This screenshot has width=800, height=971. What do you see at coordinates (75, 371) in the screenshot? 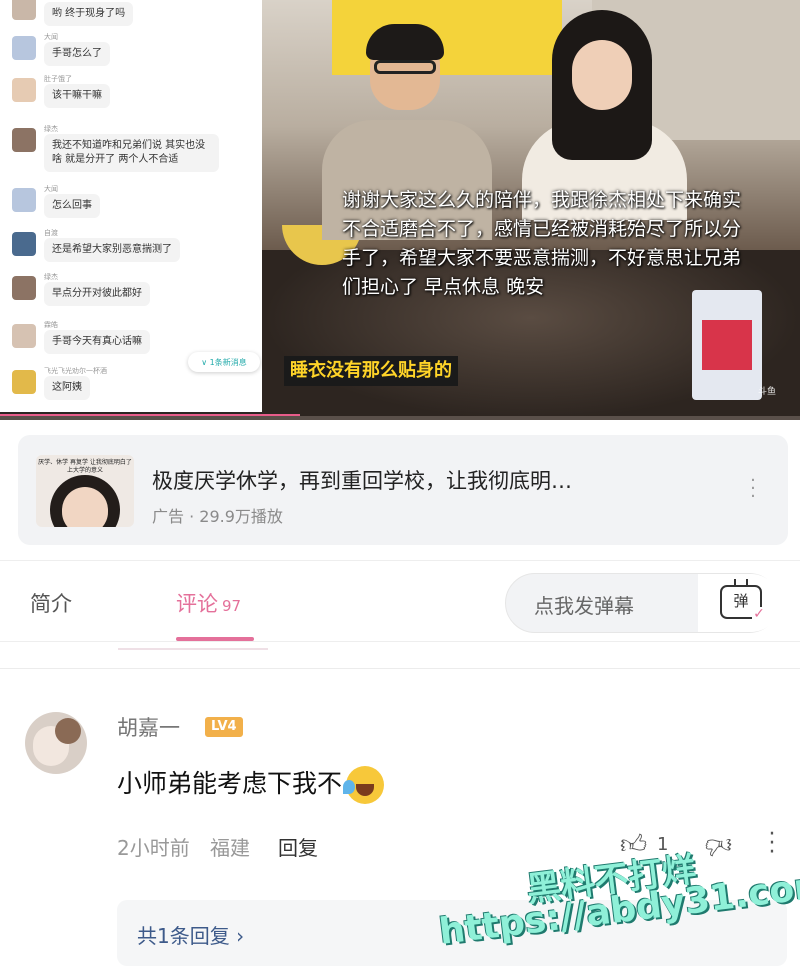
I see `chat-username: 飞光飞光劝尔一杯酒` at bounding box center [75, 371].